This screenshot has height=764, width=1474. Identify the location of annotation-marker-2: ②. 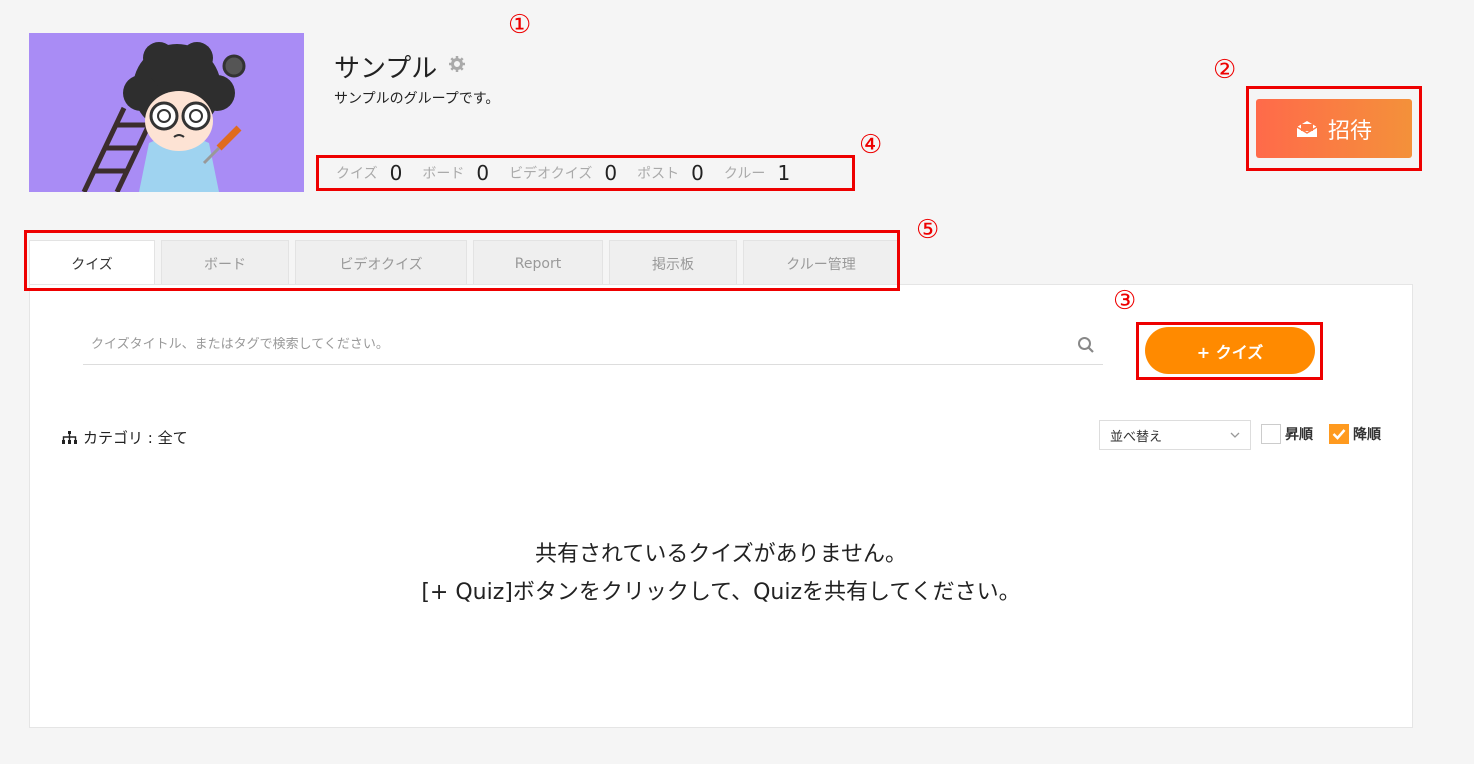
(1225, 70).